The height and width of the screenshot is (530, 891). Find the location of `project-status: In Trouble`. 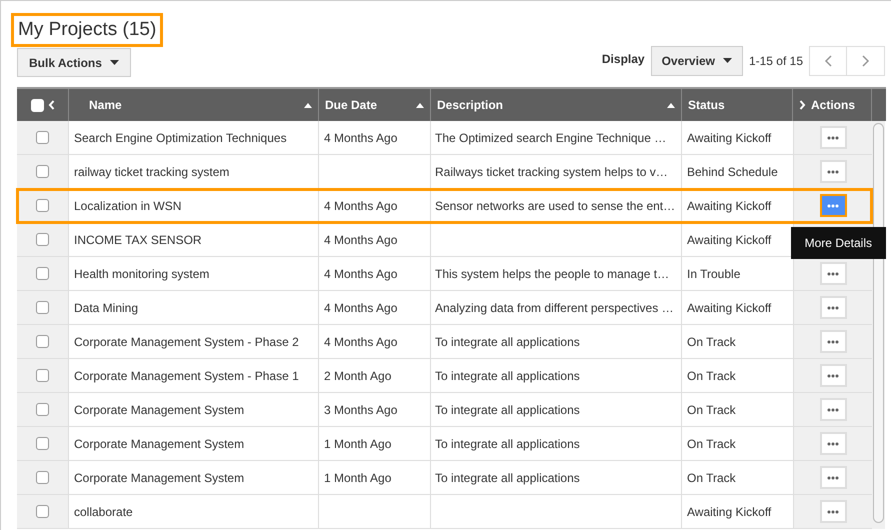

project-status: In Trouble is located at coordinates (713, 274).